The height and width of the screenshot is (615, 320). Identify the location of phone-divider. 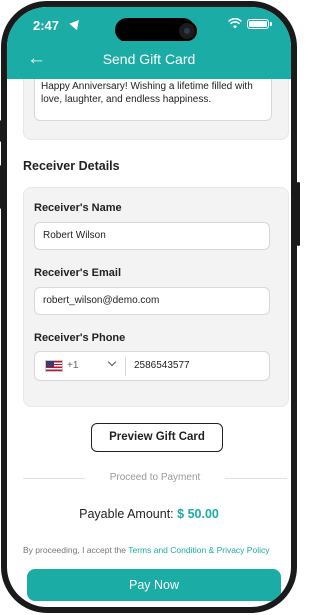
(125, 366).